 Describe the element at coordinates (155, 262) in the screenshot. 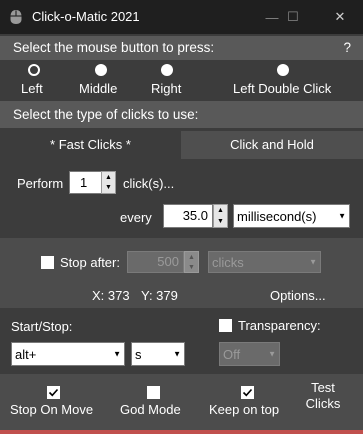

I see `stop-after-count-input: 500` at that location.